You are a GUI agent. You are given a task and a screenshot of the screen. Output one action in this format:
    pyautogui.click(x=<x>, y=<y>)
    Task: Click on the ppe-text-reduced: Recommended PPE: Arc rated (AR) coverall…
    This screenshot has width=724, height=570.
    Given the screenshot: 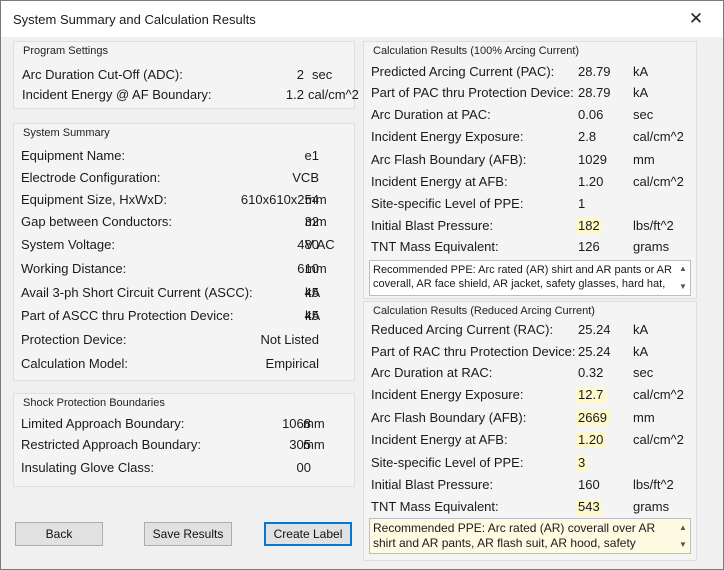 What is the action you would take?
    pyautogui.click(x=530, y=536)
    